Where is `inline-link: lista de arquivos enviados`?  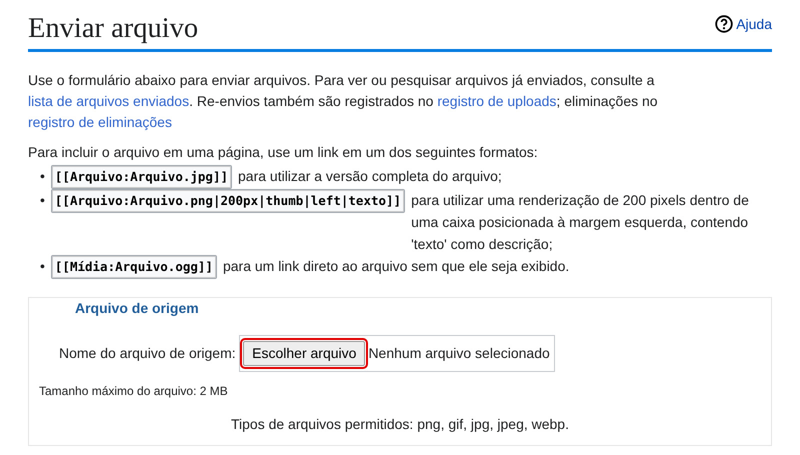
inline-link: lista de arquivos enviados is located at coordinates (109, 101).